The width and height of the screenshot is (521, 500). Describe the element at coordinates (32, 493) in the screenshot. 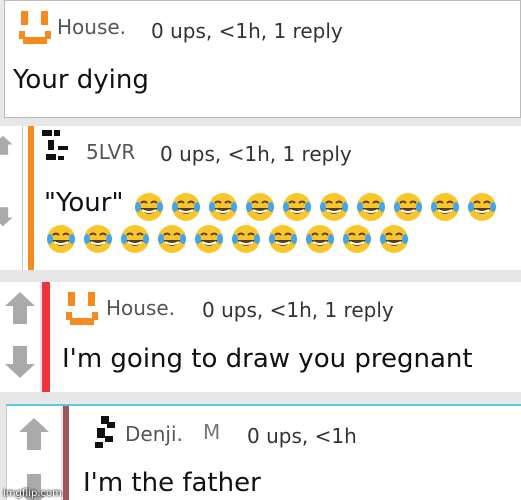

I see `imgflip-watermark: imgflip.com` at that location.